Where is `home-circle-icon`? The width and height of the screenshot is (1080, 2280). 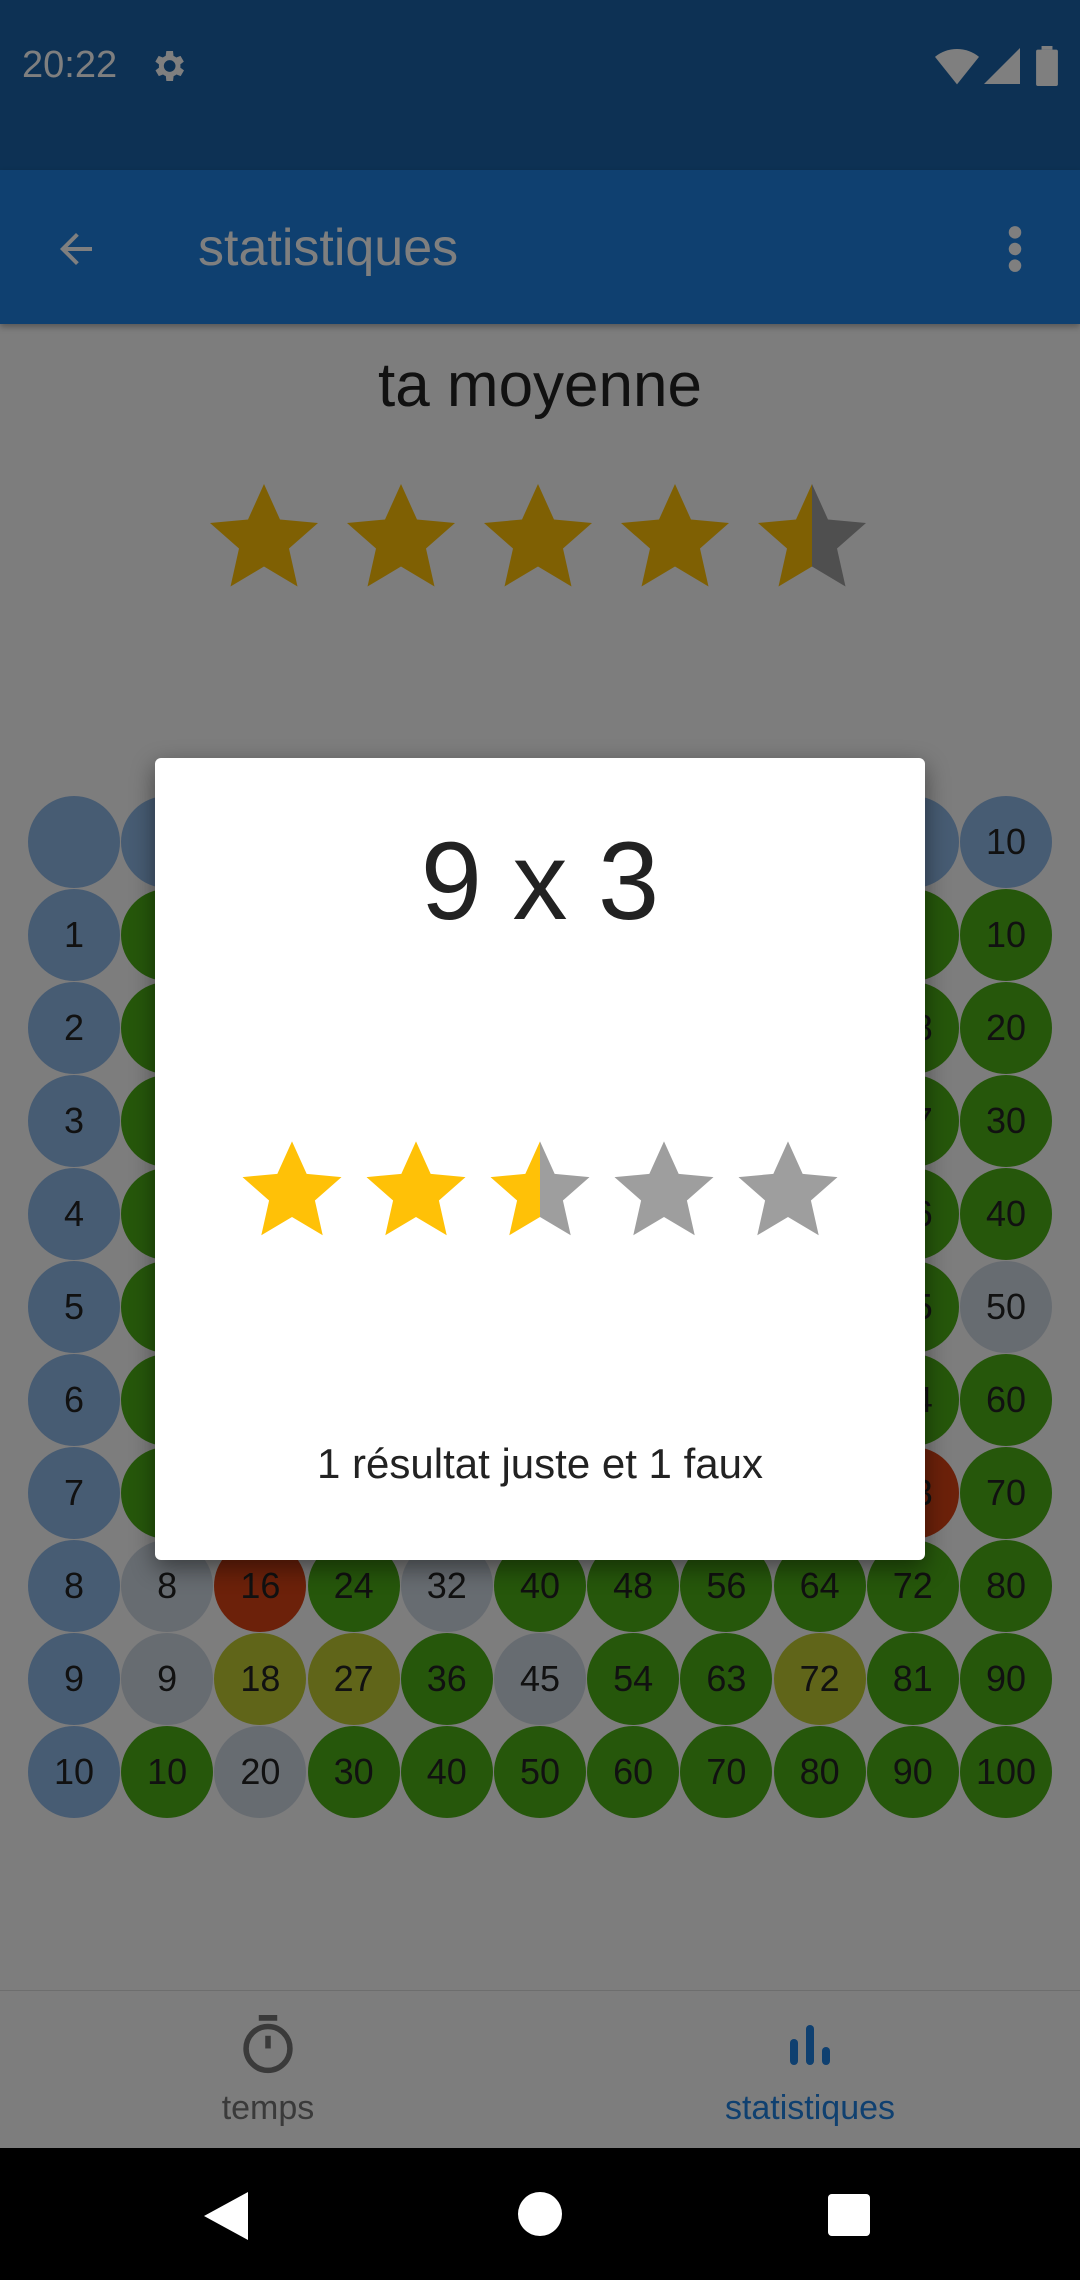
home-circle-icon is located at coordinates (540, 2214).